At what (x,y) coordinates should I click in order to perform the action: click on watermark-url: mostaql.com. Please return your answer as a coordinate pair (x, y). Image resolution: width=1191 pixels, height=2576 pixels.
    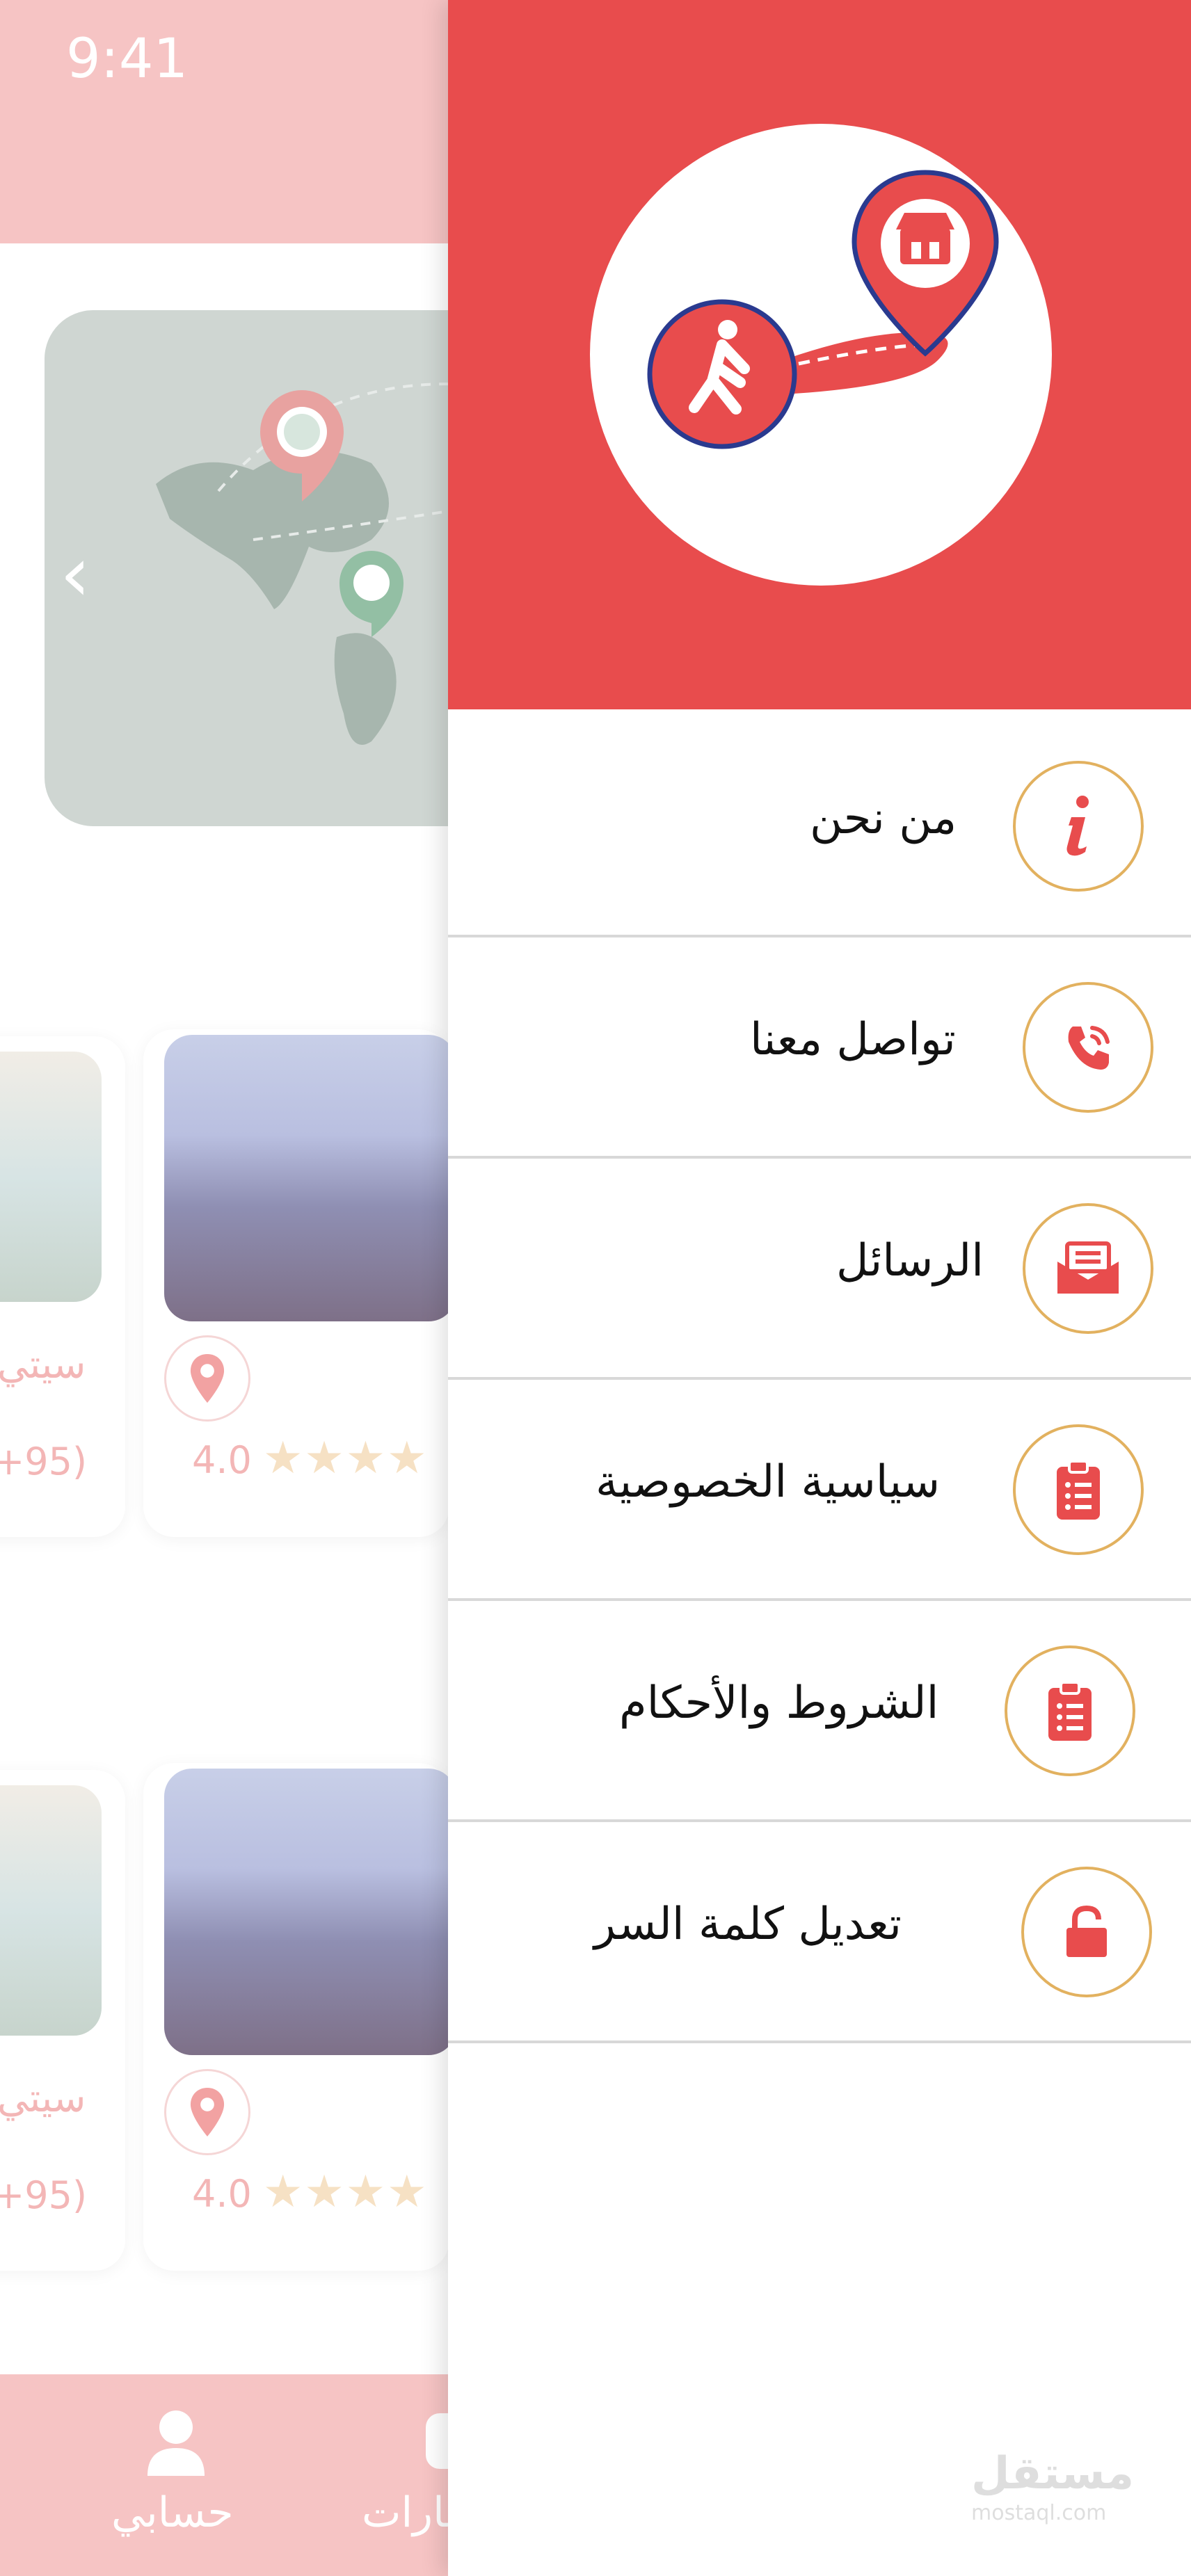
    Looking at the image, I should click on (1039, 2513).